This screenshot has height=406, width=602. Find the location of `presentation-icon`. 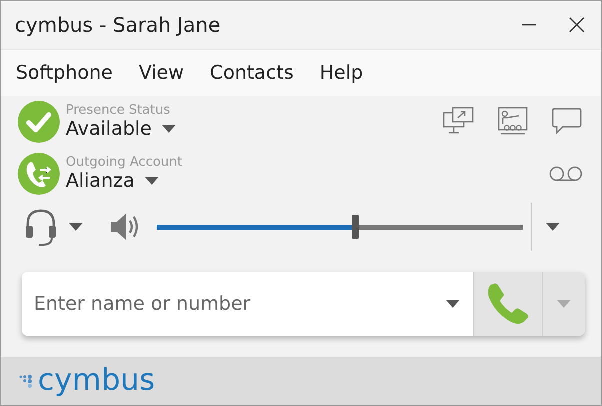

presentation-icon is located at coordinates (513, 122).